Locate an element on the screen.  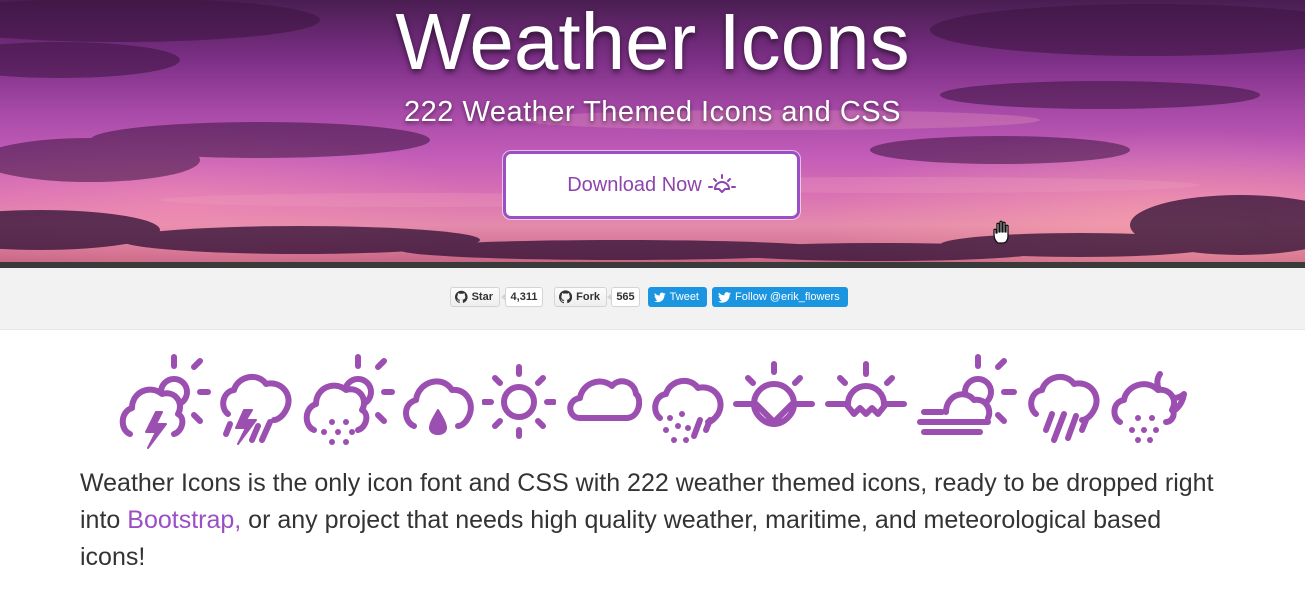
fork-label: Fork is located at coordinates (588, 297).